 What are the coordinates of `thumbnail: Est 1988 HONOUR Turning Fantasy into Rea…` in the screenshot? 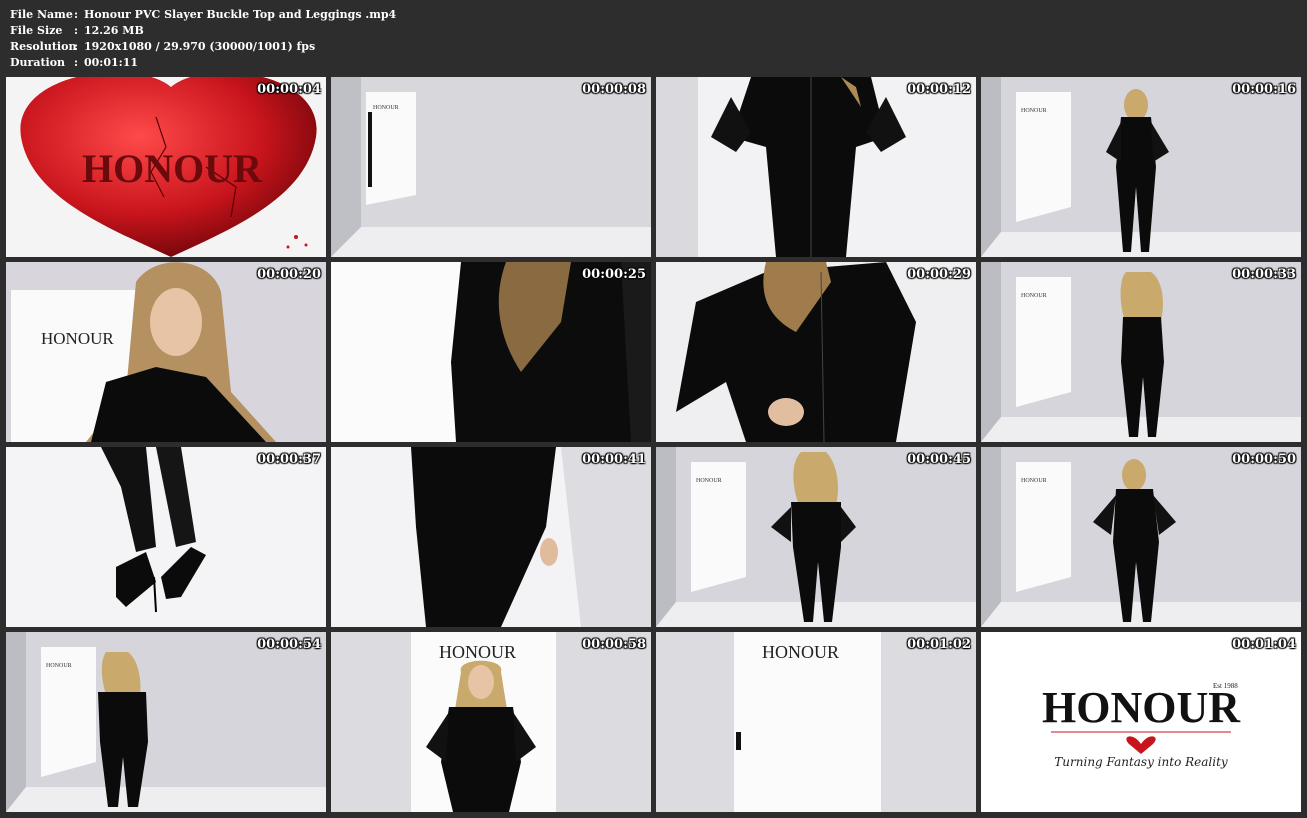 It's located at (1141, 722).